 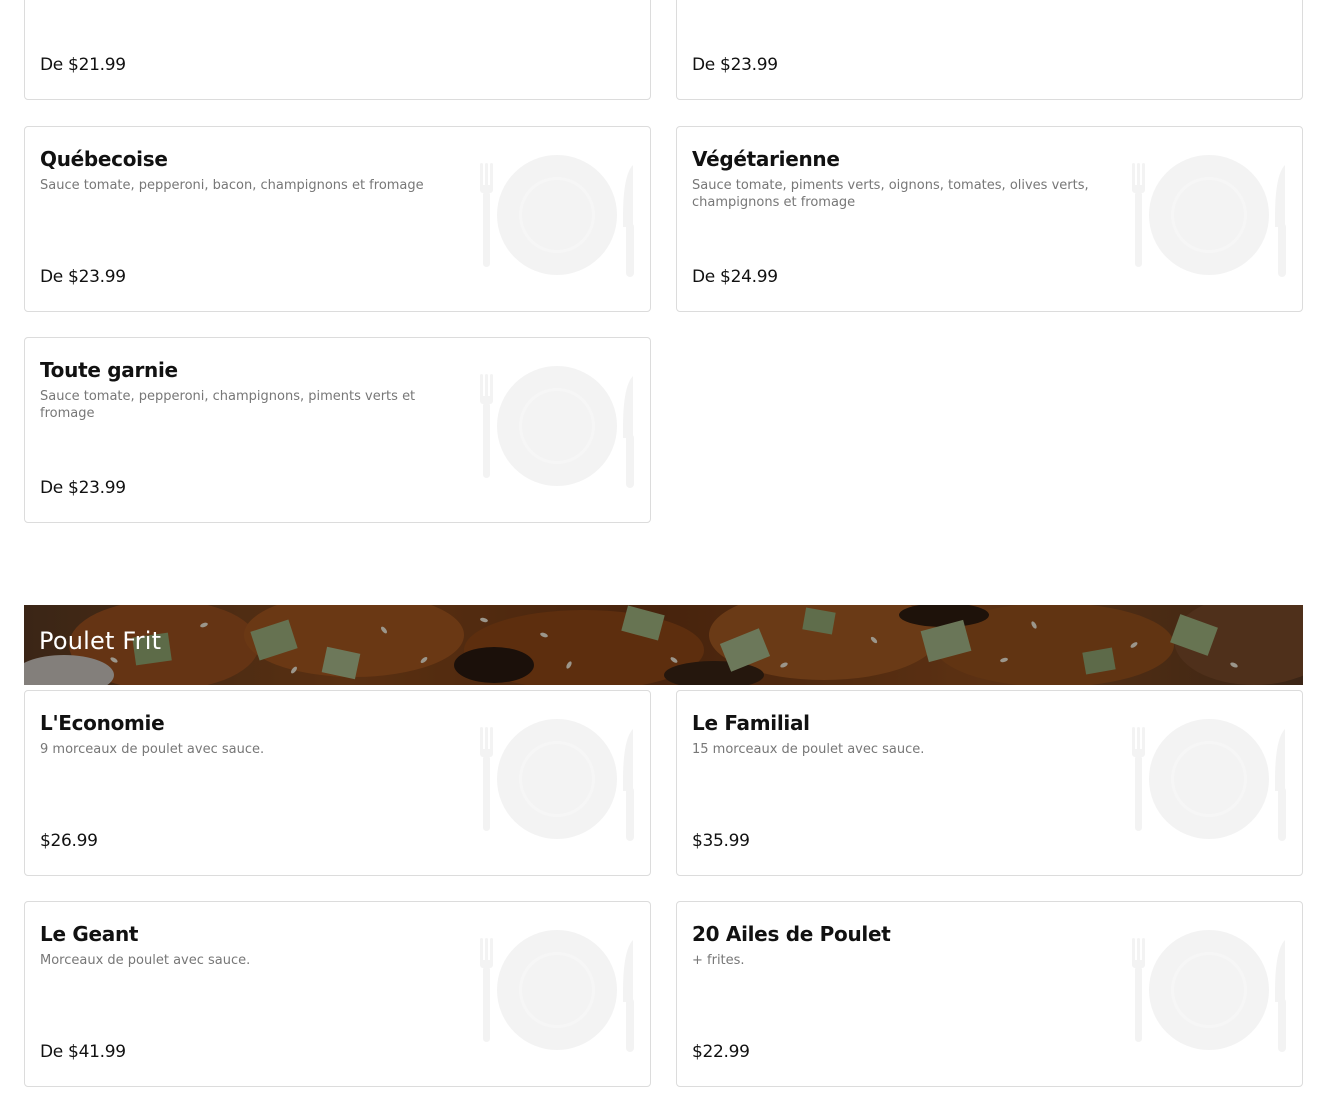 I want to click on menu-item-name: L'Economie, so click(x=102, y=723).